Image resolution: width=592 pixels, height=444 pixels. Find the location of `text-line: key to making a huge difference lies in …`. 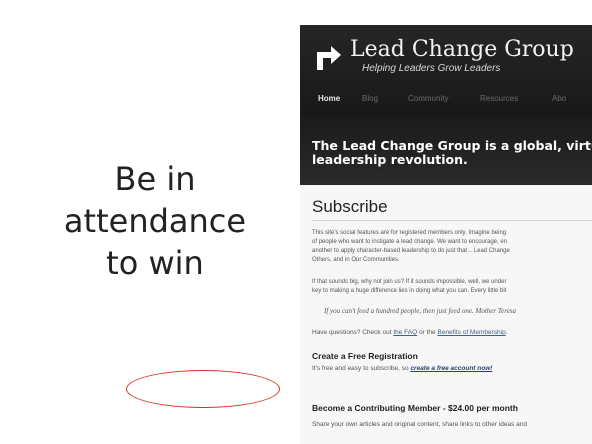

text-line: key to making a huge difference lies in … is located at coordinates (409, 291).